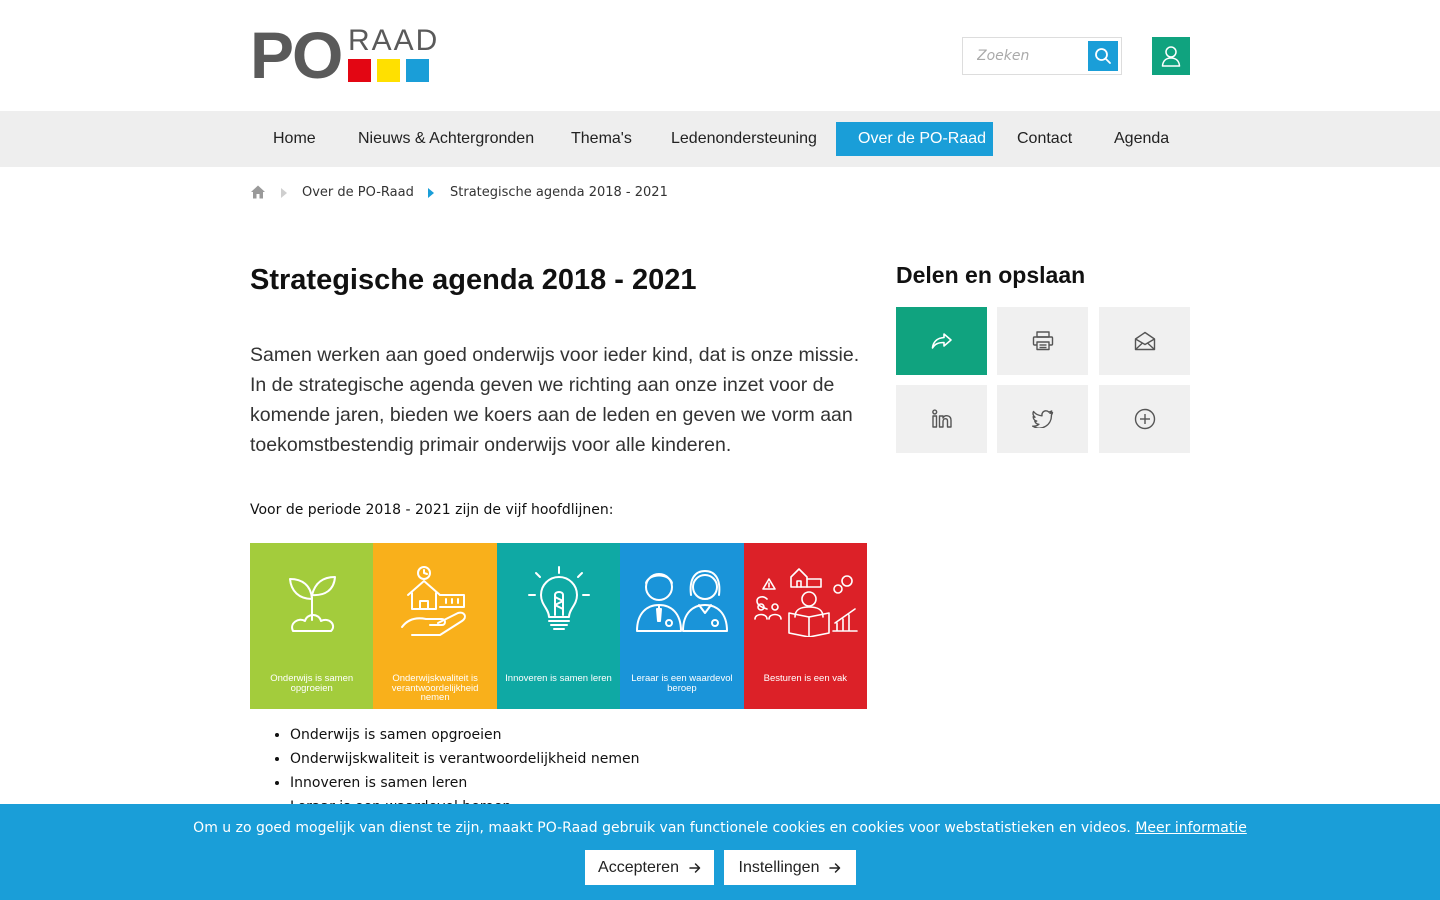  What do you see at coordinates (779, 867) in the screenshot?
I see `cookie-settings-label: Instellingen` at bounding box center [779, 867].